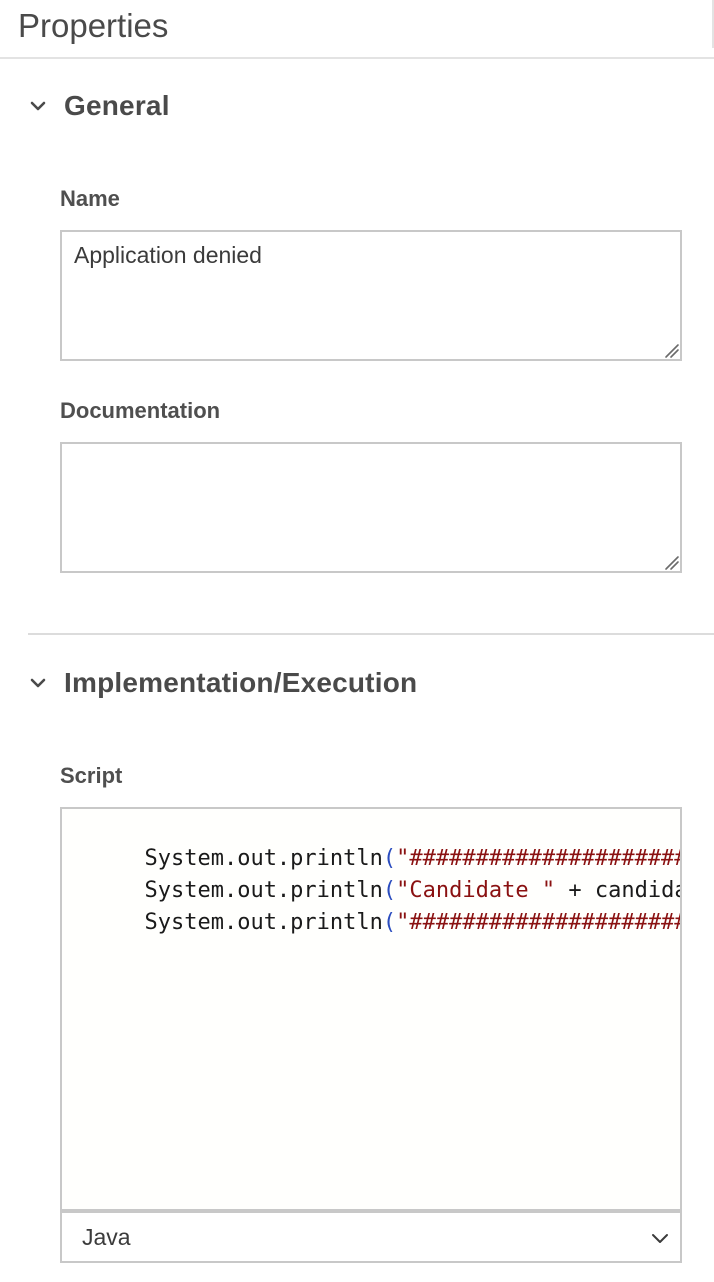 This screenshot has width=714, height=1282. I want to click on general-section-title: General, so click(117, 105).